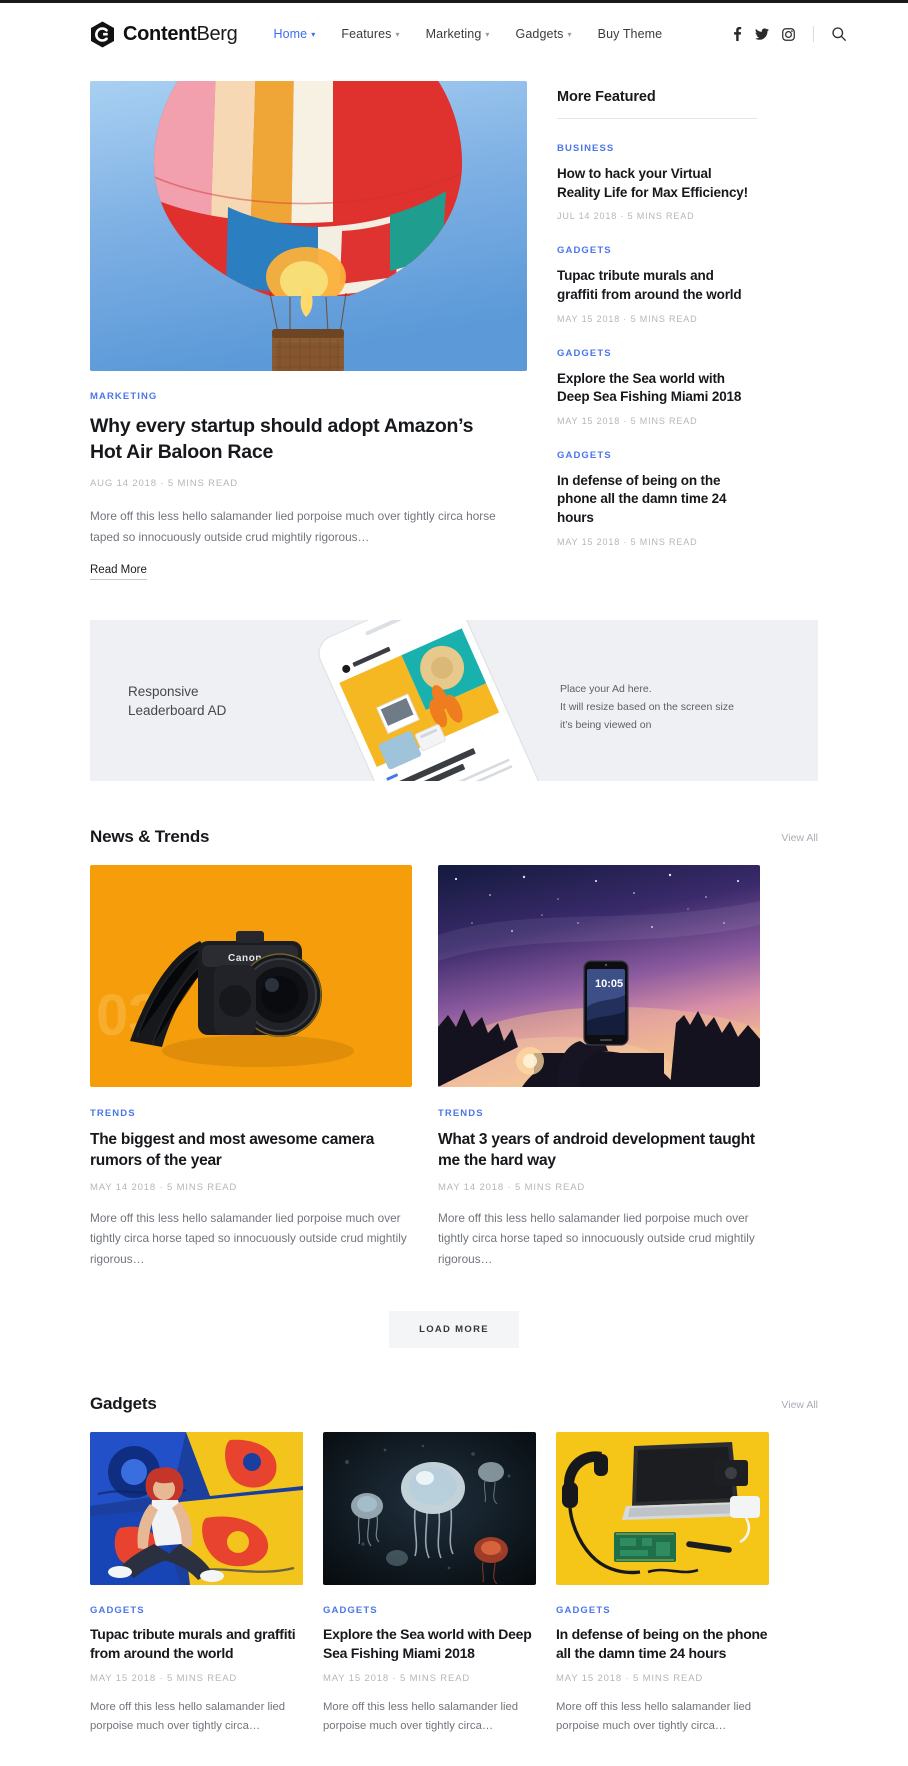 This screenshot has width=908, height=1766. I want to click on nav-label-buy-theme: Buy Theme, so click(630, 34).